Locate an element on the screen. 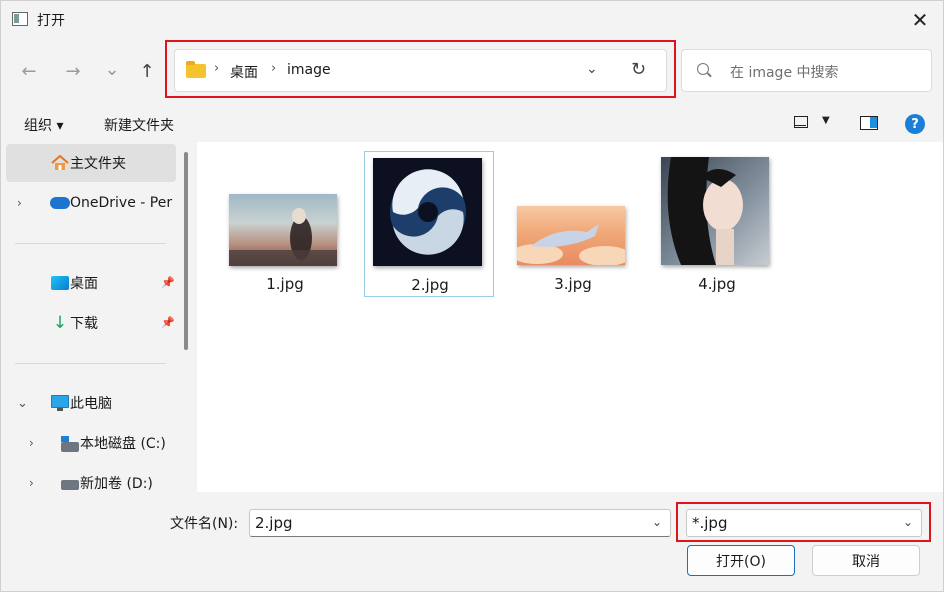 The width and height of the screenshot is (944, 592). sidebar-item-drive-d: 新加卷 (D:) is located at coordinates (91, 483).